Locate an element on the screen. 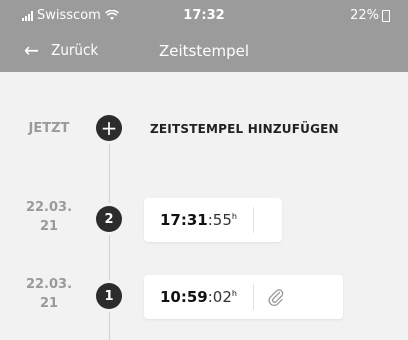 This screenshot has width=408, height=340. battery-status: 22% is located at coordinates (370, 15).